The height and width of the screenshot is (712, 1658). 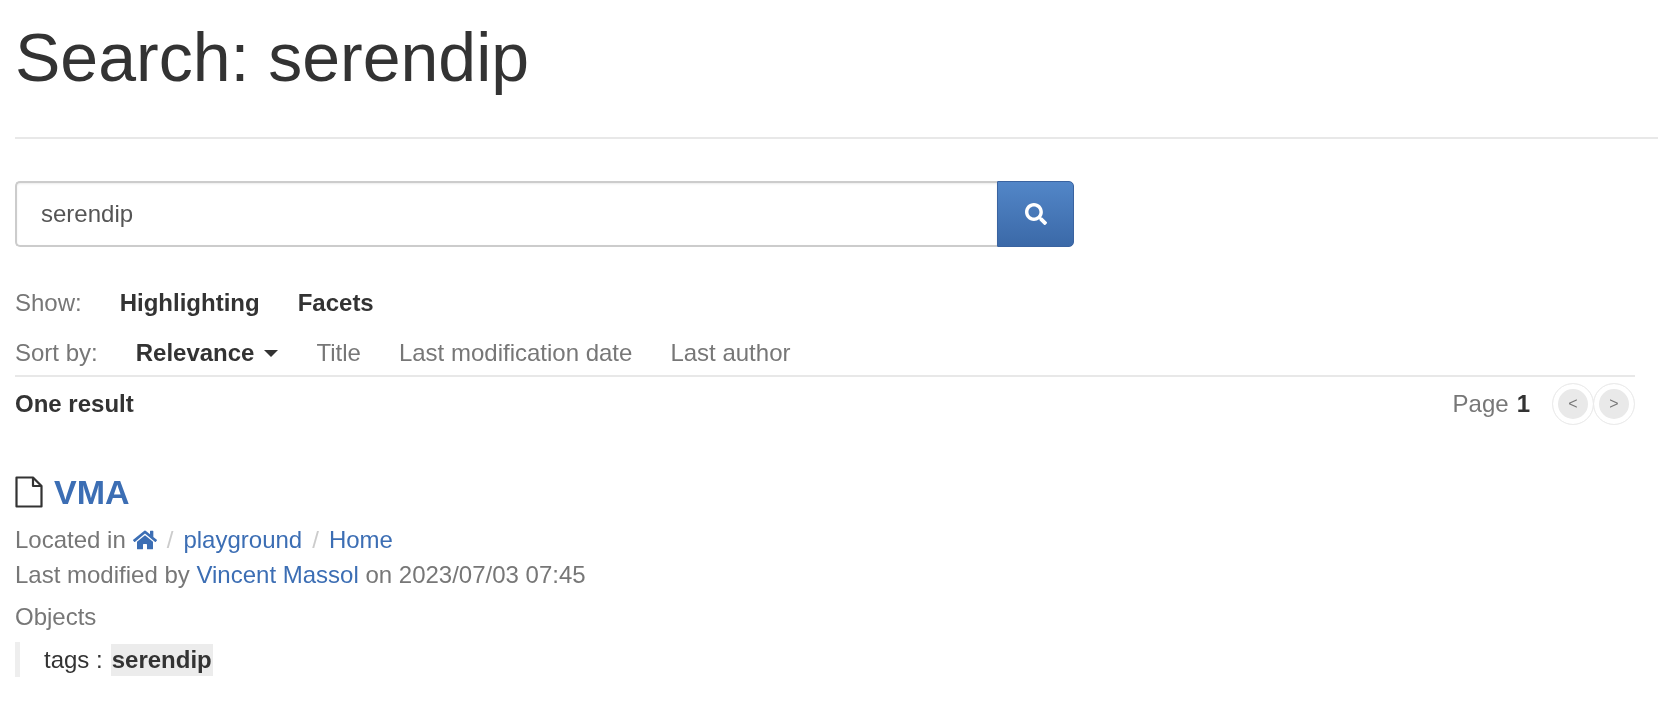 What do you see at coordinates (506, 214) in the screenshot?
I see `search-field: serendip` at bounding box center [506, 214].